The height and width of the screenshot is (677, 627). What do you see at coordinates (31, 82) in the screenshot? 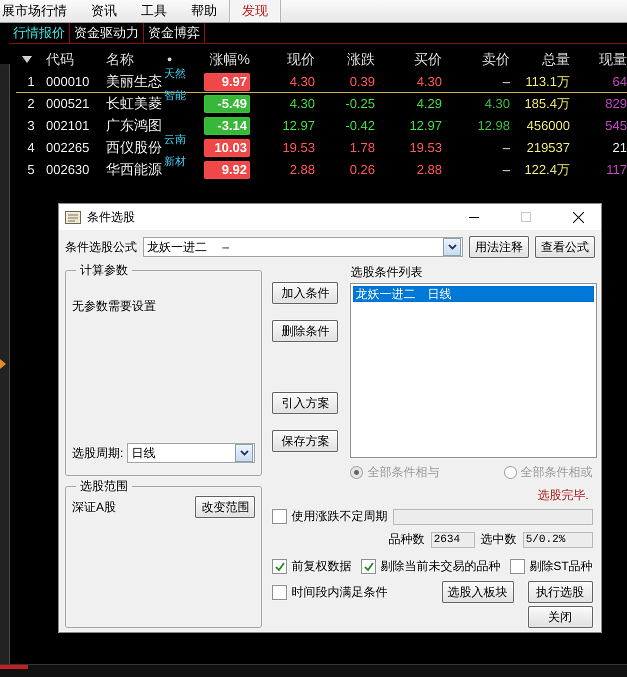
I see `row-number: 1` at bounding box center [31, 82].